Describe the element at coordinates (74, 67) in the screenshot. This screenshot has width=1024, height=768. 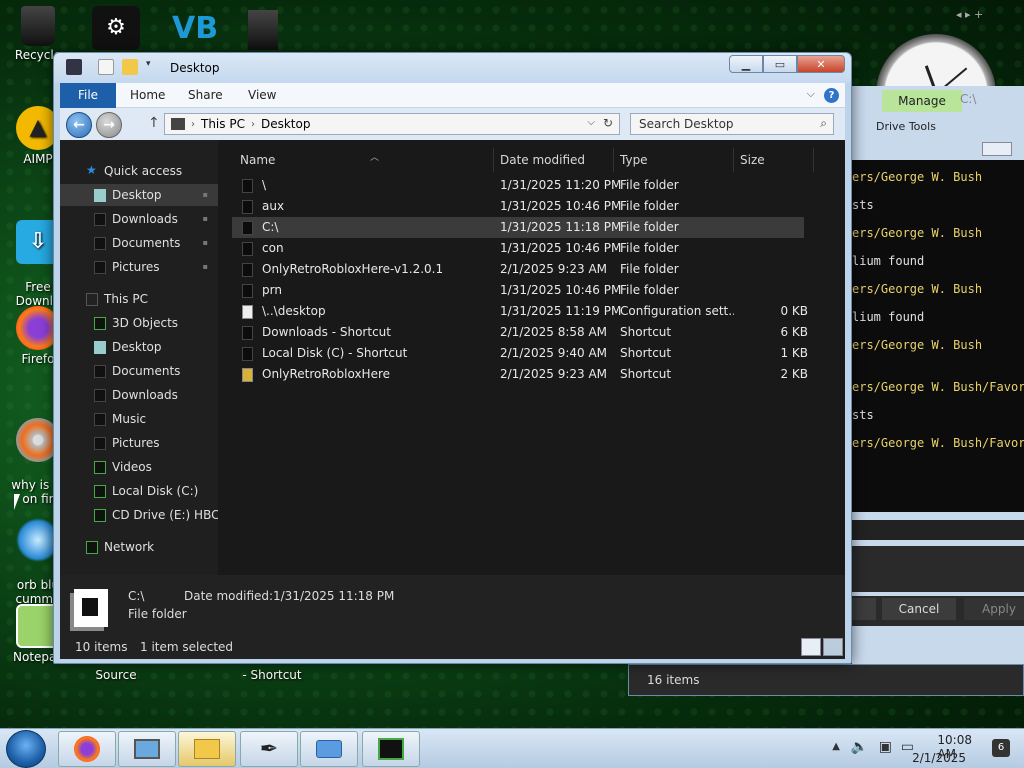
I see `explorer-app-icon` at that location.